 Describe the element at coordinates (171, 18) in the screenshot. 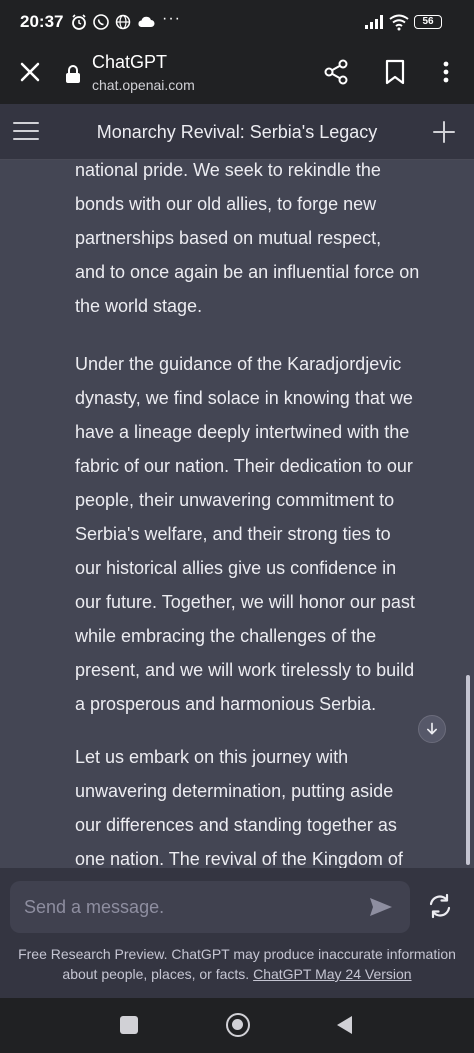

I see `more-icon: ···` at that location.